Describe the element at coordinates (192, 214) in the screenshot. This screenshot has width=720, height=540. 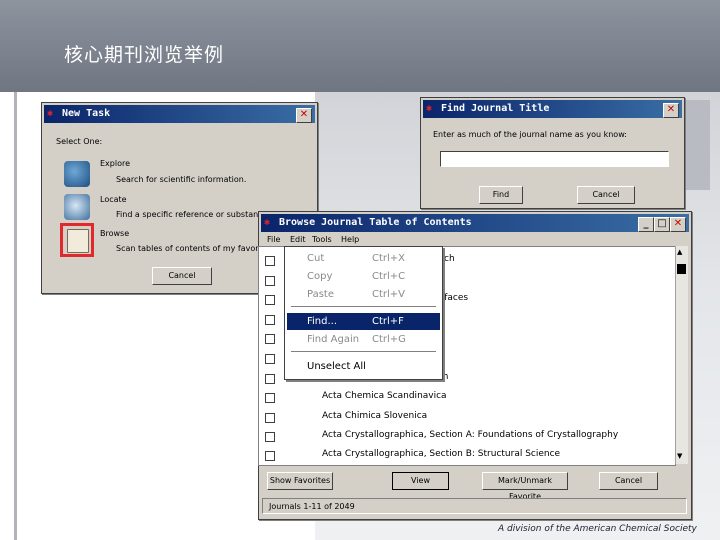
I see `option-locate-desc: Find a specific reference or substance` at that location.